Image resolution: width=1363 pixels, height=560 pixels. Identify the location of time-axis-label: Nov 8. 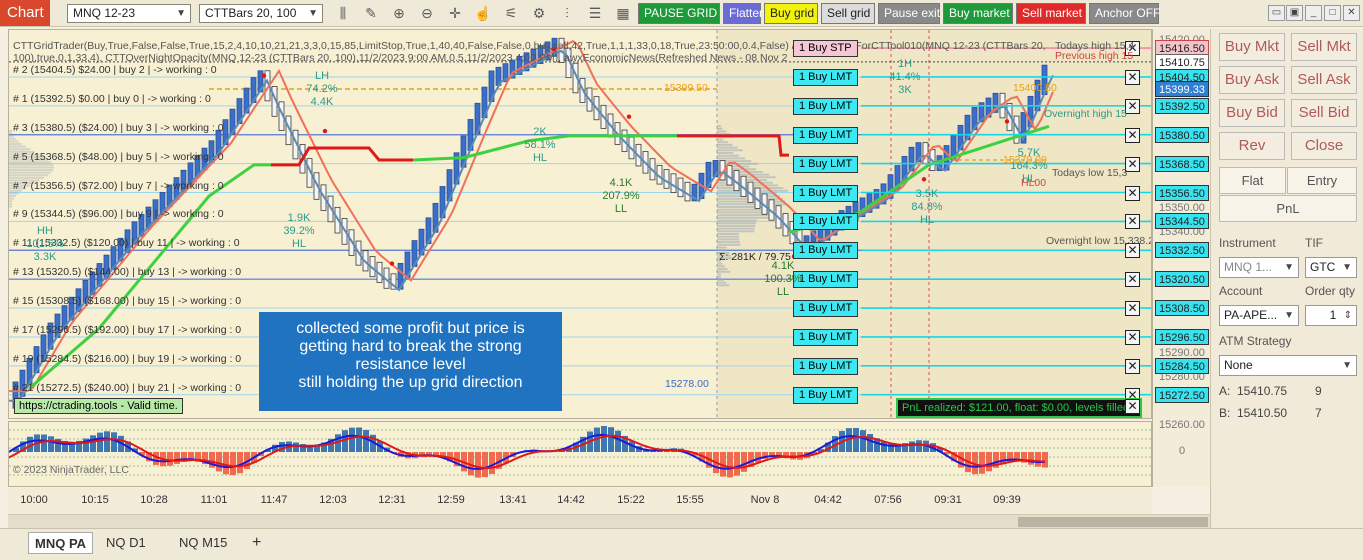
(765, 500).